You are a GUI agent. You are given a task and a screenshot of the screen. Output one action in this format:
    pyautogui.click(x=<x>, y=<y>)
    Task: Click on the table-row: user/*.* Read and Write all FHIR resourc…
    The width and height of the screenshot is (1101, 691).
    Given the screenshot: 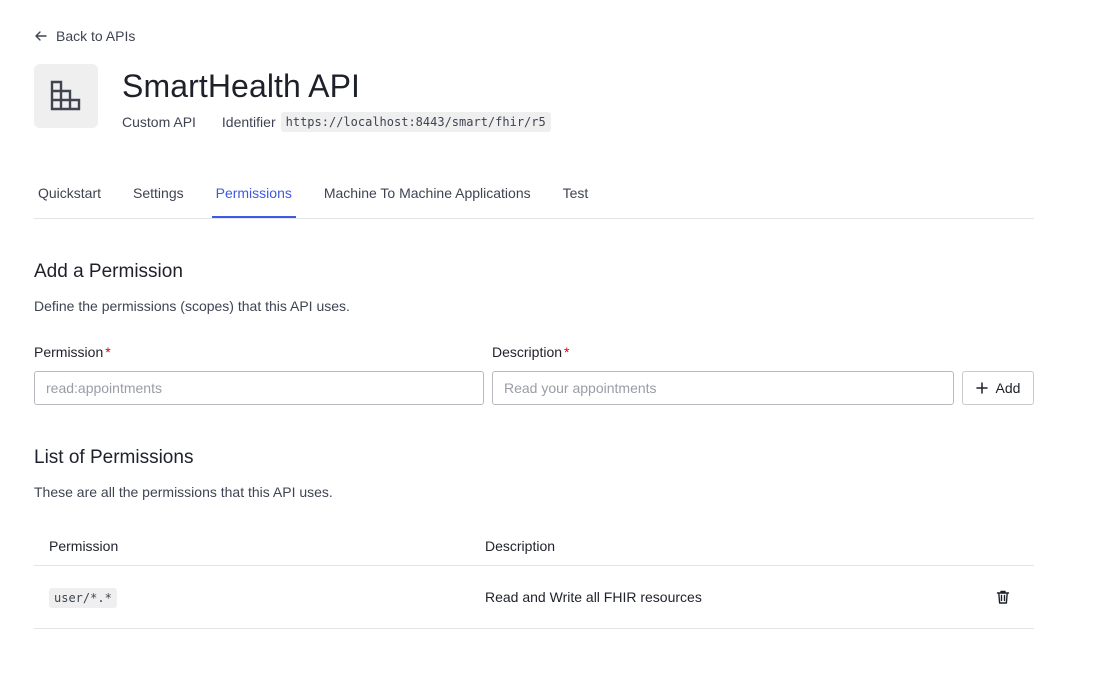 What is the action you would take?
    pyautogui.click(x=534, y=597)
    